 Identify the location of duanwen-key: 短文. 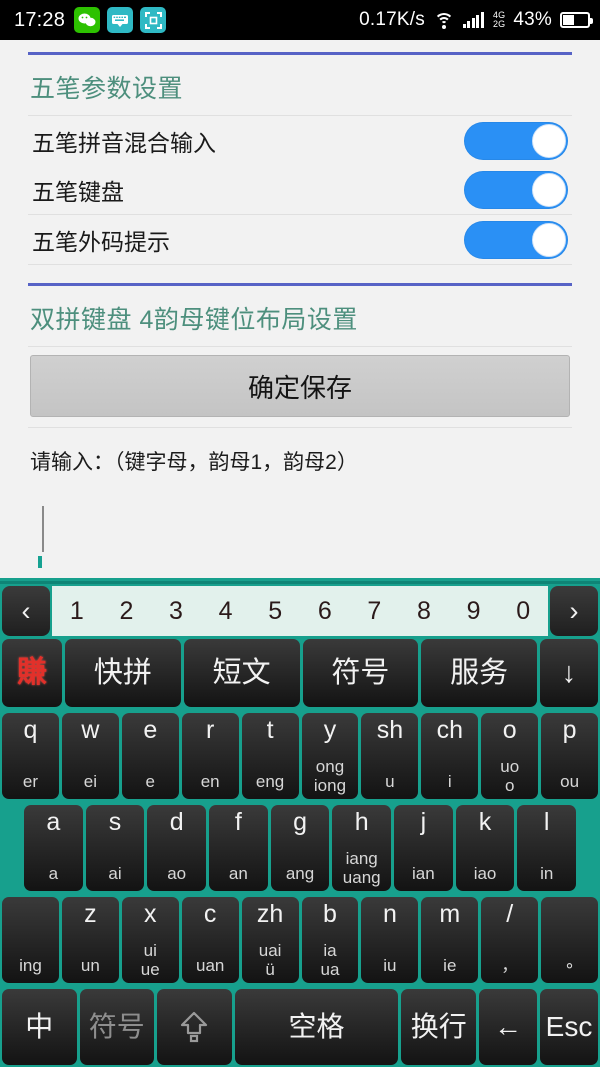
(241, 673).